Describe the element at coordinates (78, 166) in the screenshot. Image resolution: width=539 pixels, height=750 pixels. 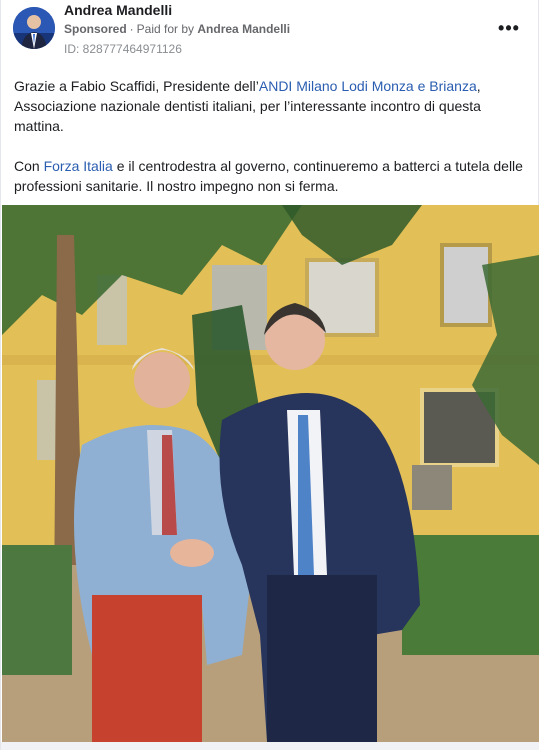
I see `forza-italia-link: Forza Italia` at that location.